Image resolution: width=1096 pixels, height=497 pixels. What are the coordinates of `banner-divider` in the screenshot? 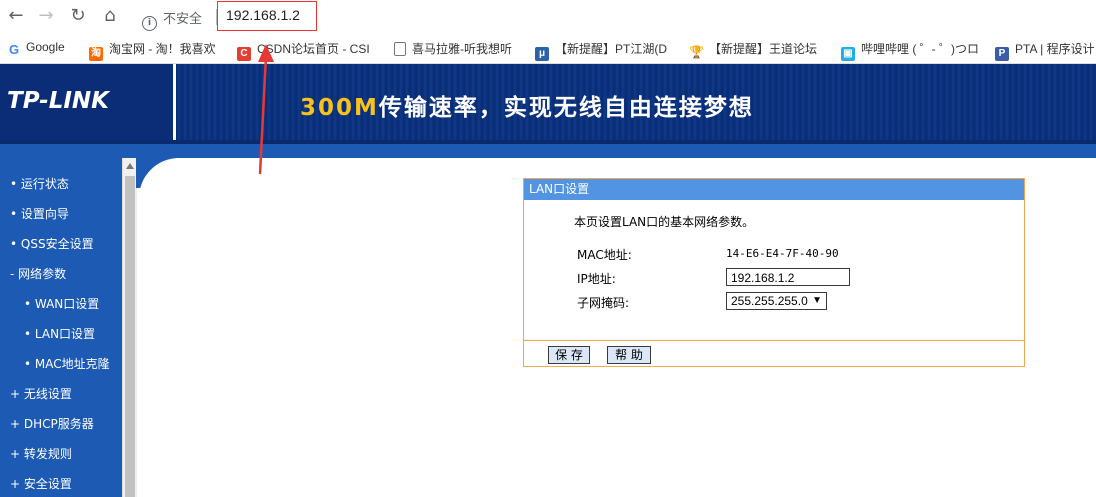 It's located at (548, 151).